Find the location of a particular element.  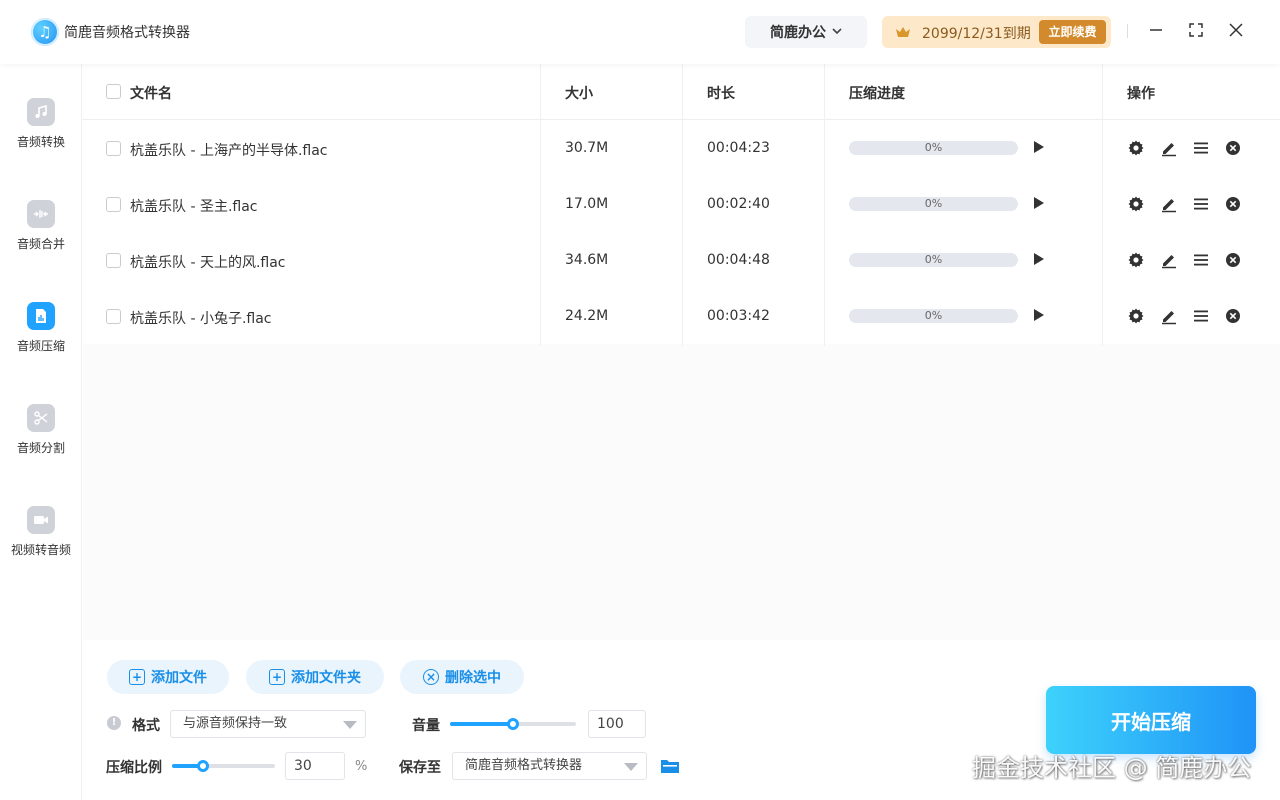

sidebar-item-audio-split: 音频分割 is located at coordinates (41, 444).